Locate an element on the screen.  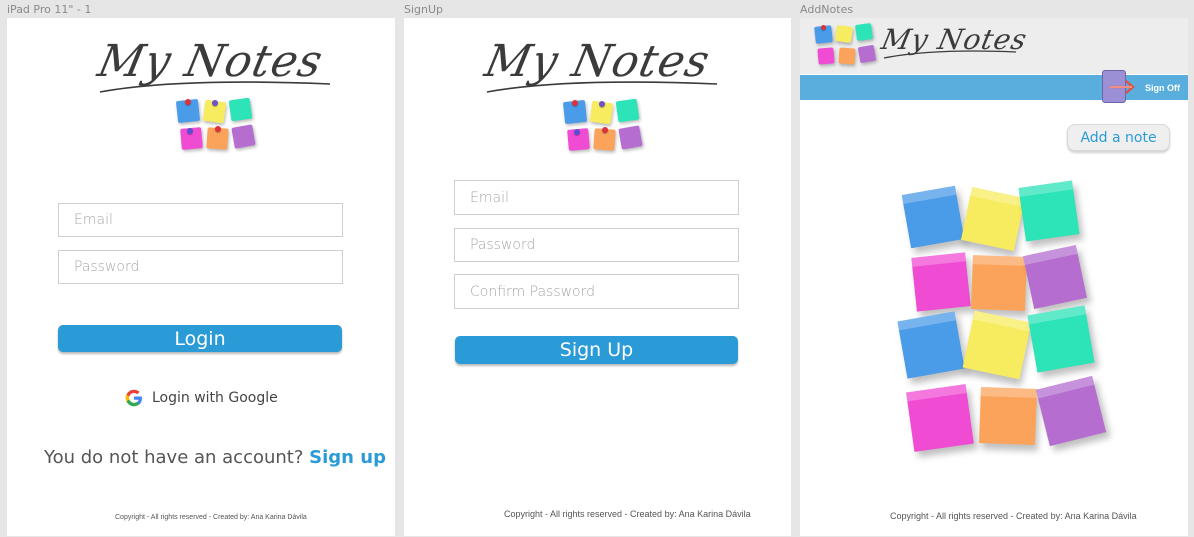
no-account-prompt: You do not have an account? Sign up is located at coordinates (215, 457).